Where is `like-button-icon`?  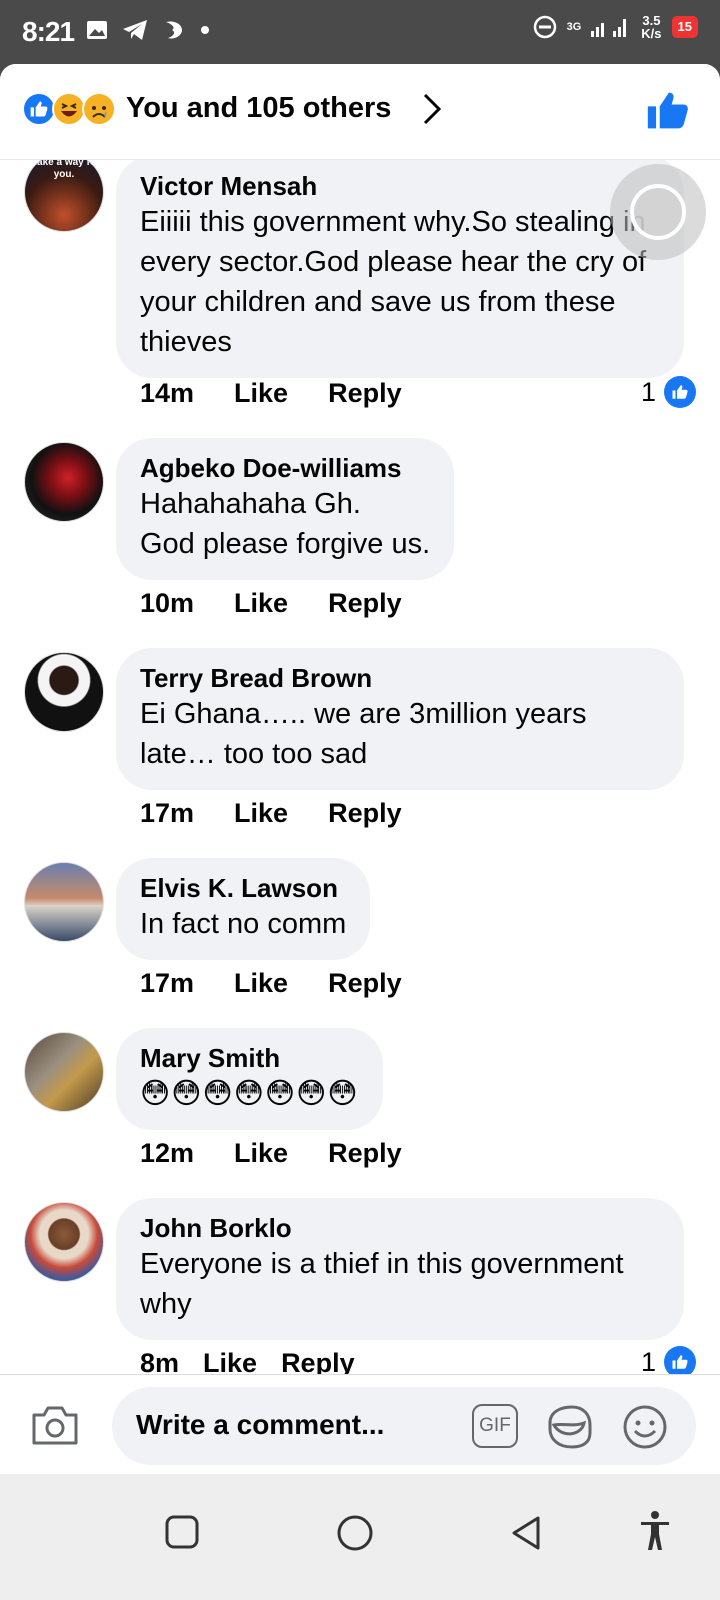 like-button-icon is located at coordinates (668, 110).